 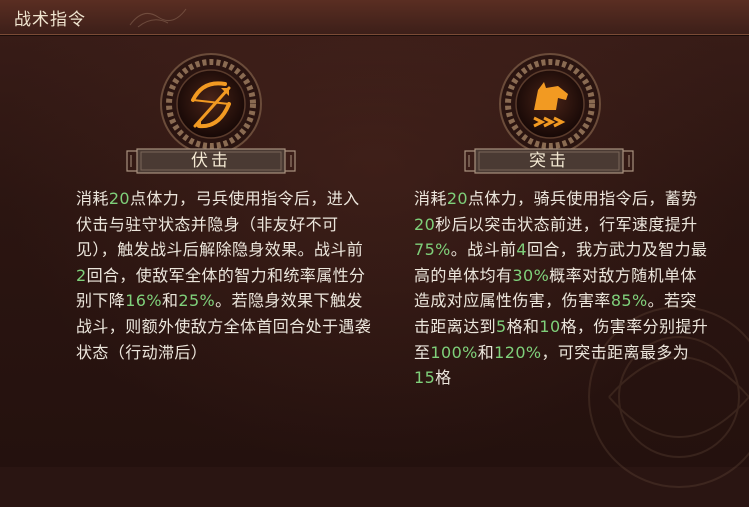 What do you see at coordinates (143, 301) in the screenshot?
I see `highlight-value: 16%` at bounding box center [143, 301].